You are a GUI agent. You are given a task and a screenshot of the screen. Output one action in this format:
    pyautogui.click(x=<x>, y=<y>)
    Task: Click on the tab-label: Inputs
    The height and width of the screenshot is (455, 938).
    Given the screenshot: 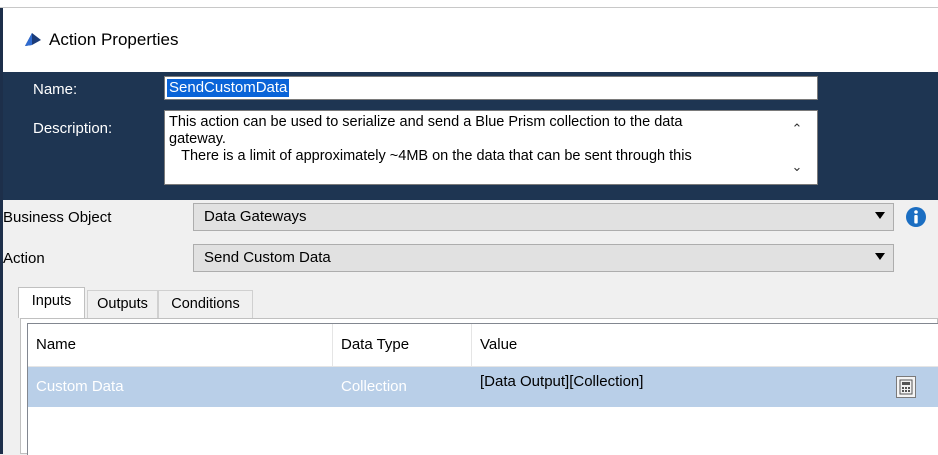 What is the action you would take?
    pyautogui.click(x=51, y=301)
    